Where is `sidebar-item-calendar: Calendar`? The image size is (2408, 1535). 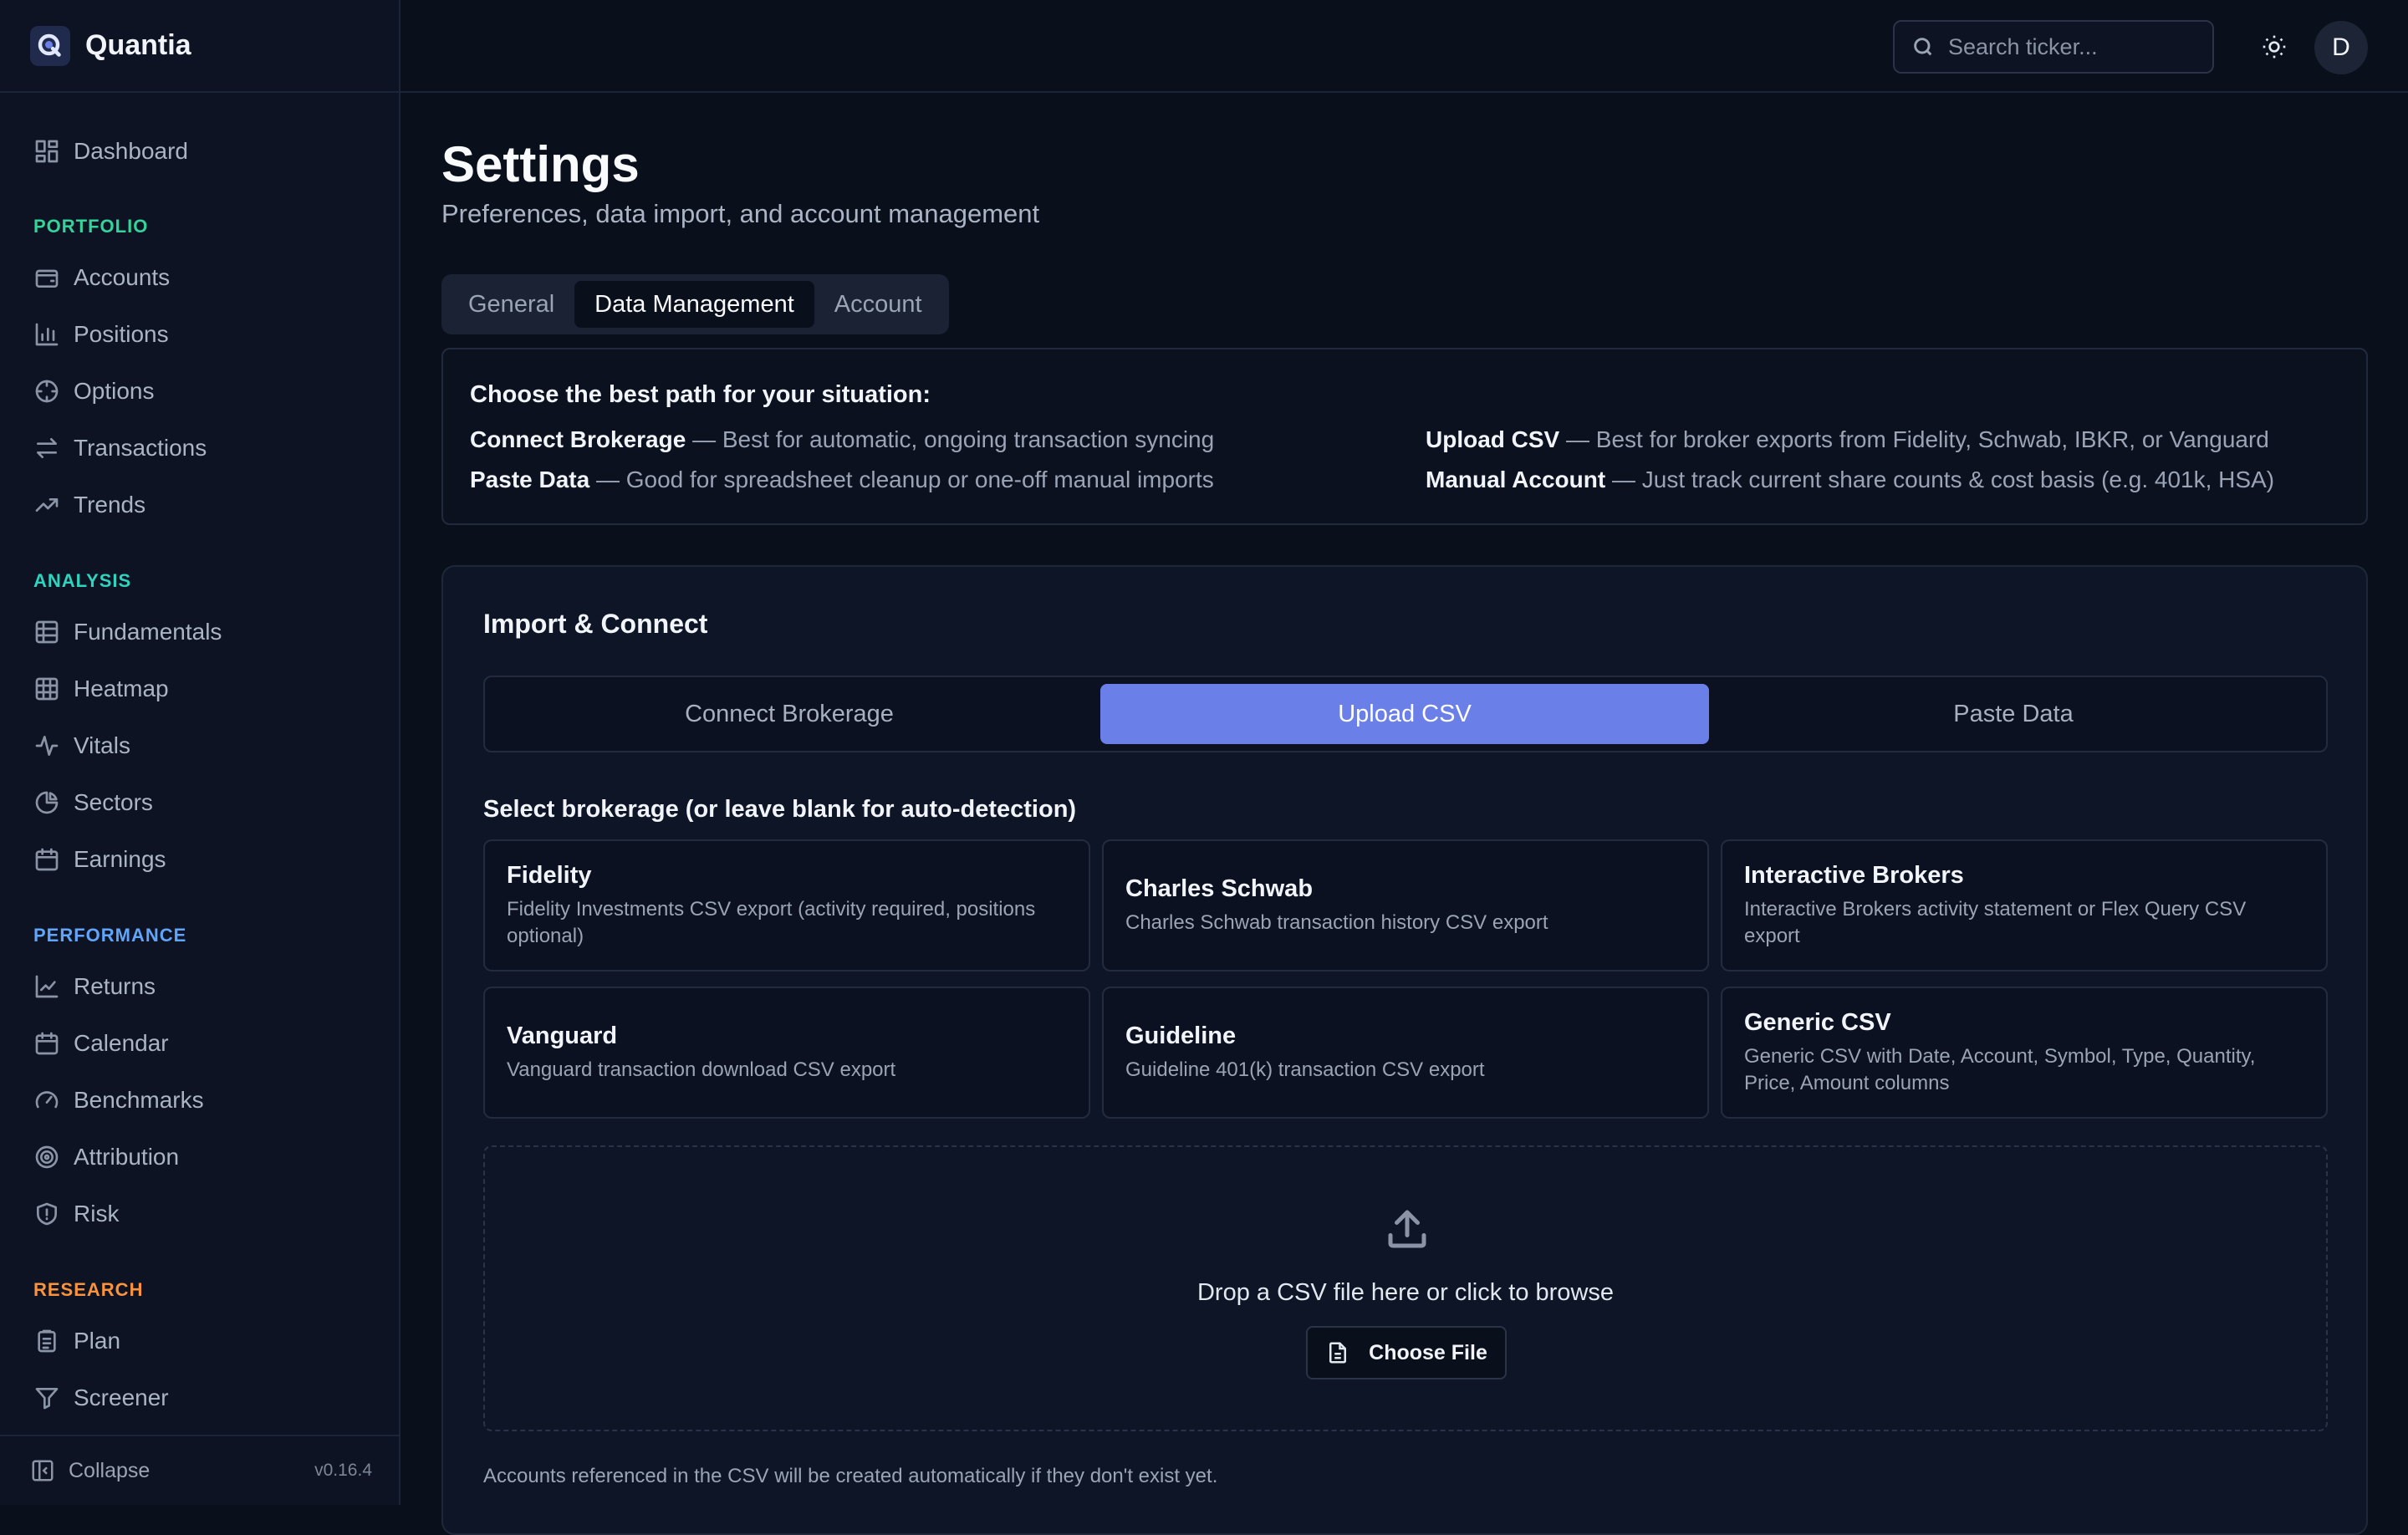
sidebar-item-calendar: Calendar is located at coordinates (101, 1043).